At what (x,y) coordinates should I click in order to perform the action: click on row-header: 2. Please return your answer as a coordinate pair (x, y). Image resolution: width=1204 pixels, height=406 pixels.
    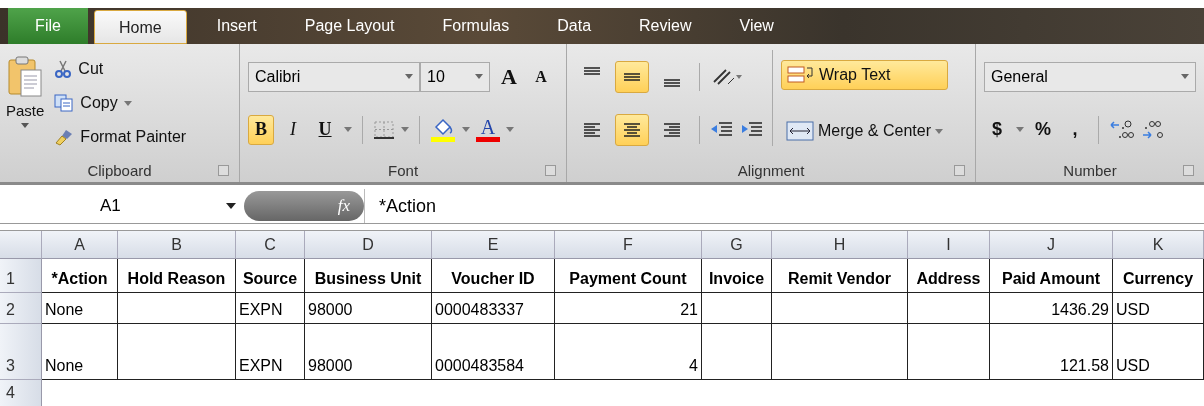
    Looking at the image, I should click on (21, 308).